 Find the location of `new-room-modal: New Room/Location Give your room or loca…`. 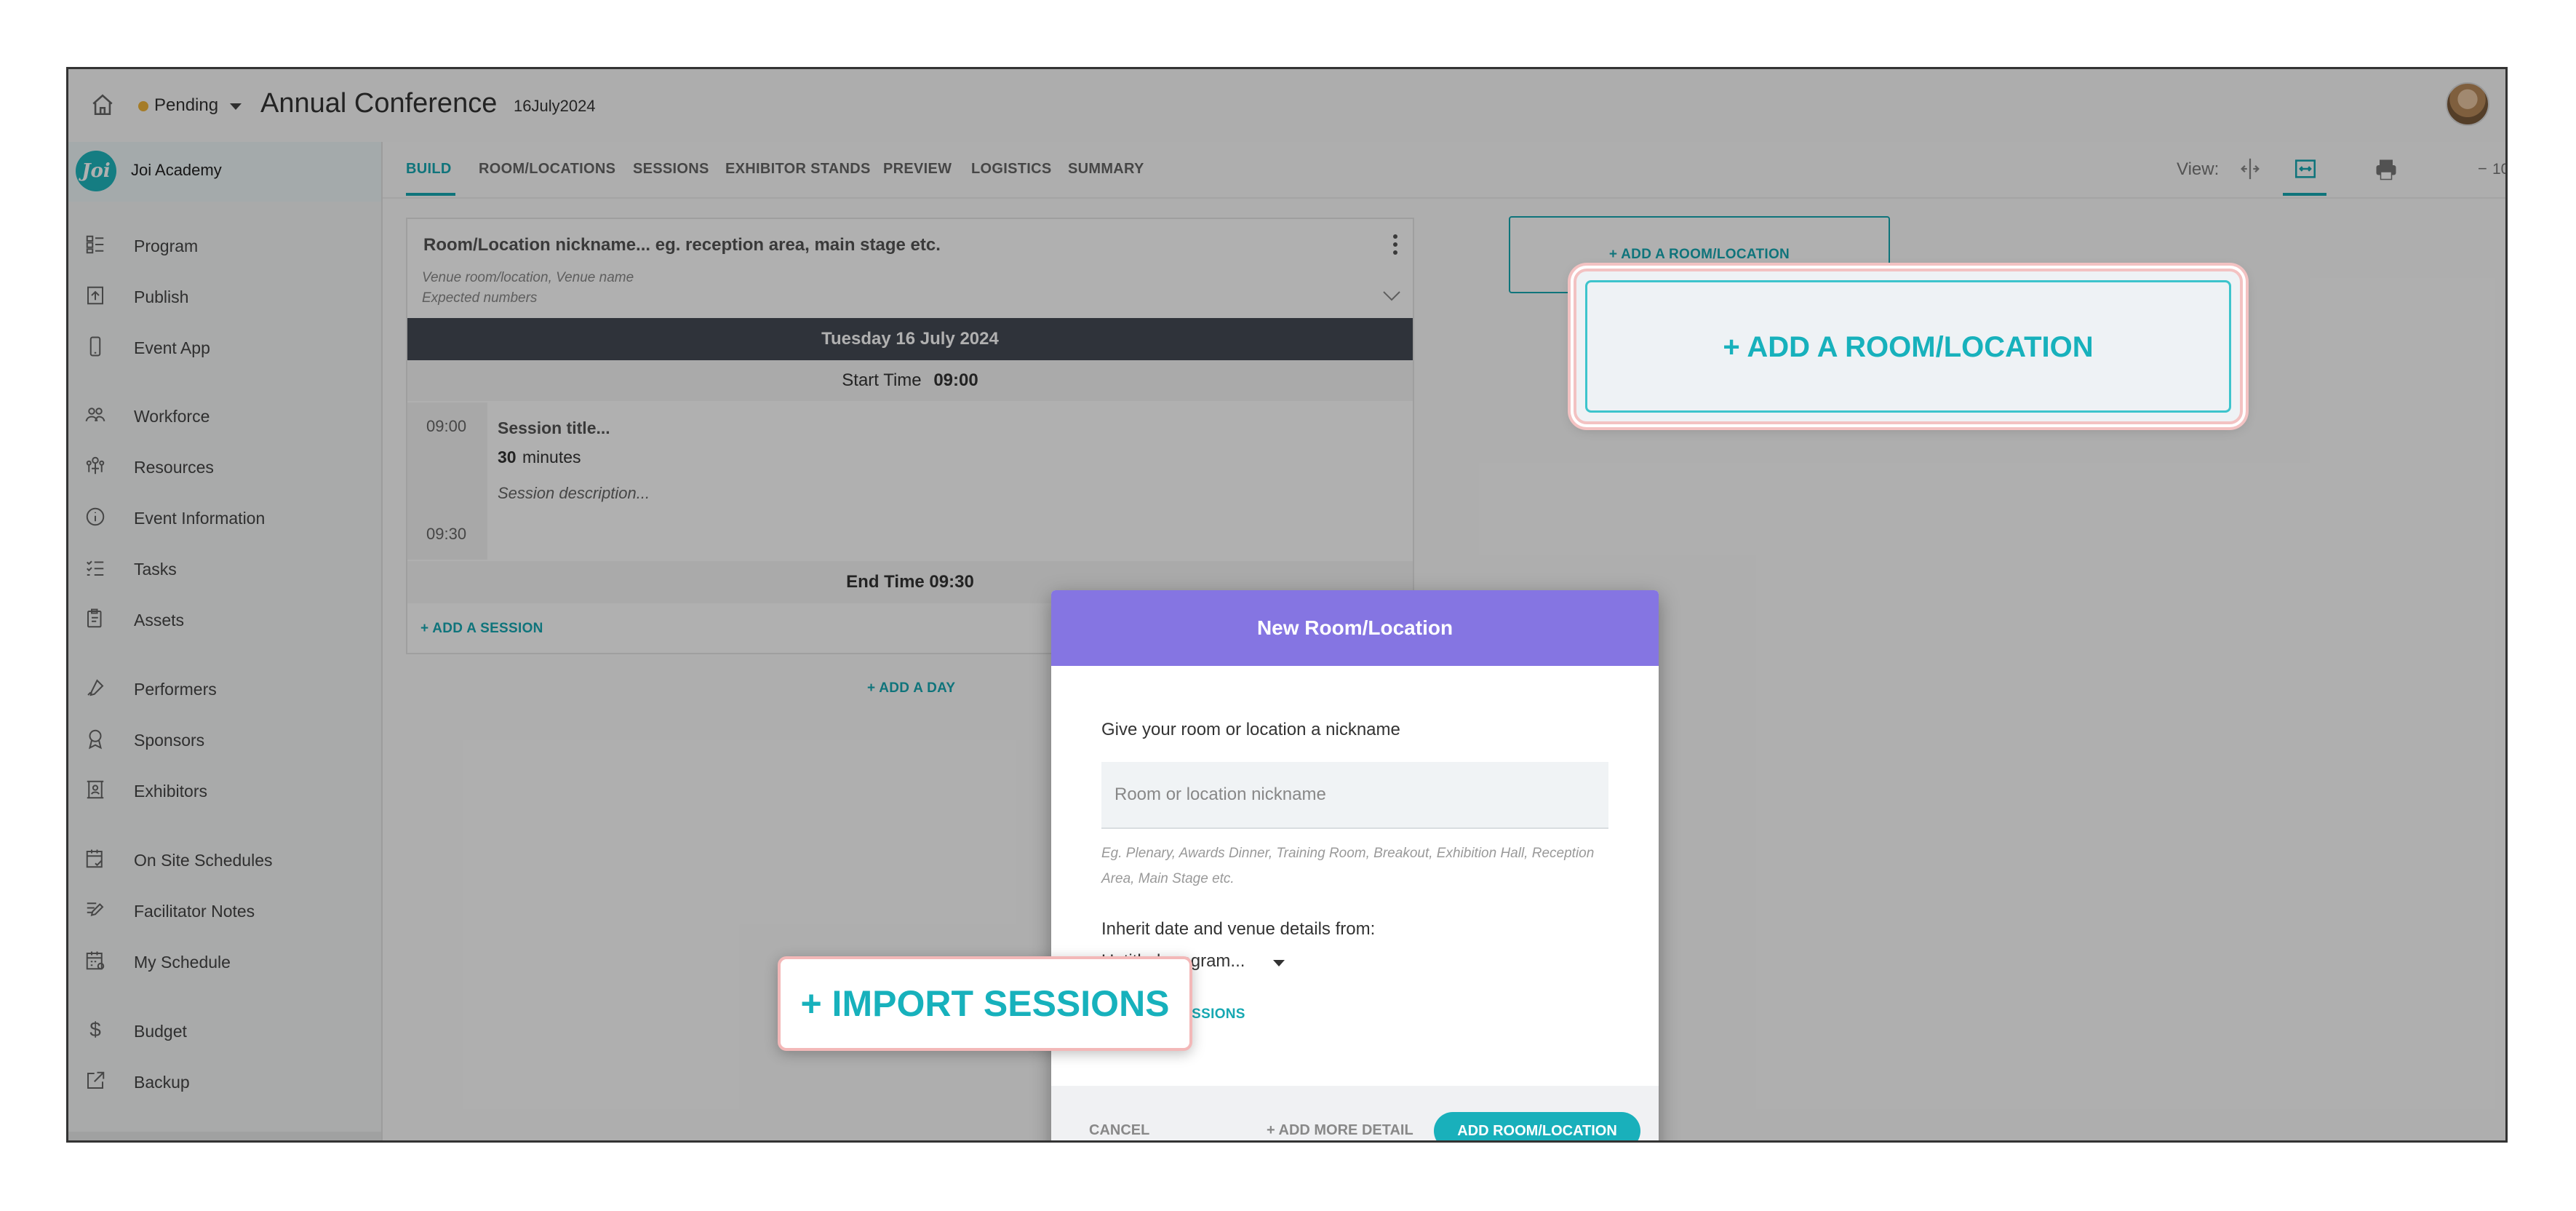

new-room-modal: New Room/Location Give your room or loca… is located at coordinates (1355, 865).